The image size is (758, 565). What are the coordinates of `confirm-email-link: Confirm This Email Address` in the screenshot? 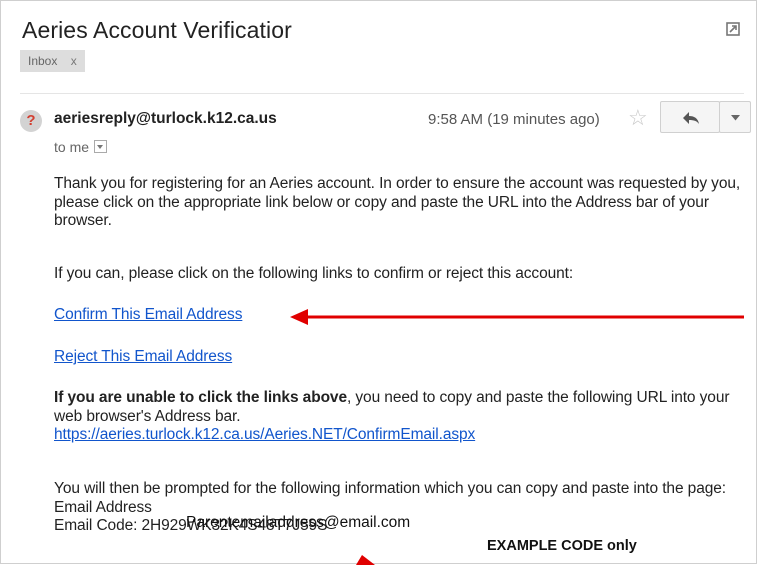 It's located at (148, 314).